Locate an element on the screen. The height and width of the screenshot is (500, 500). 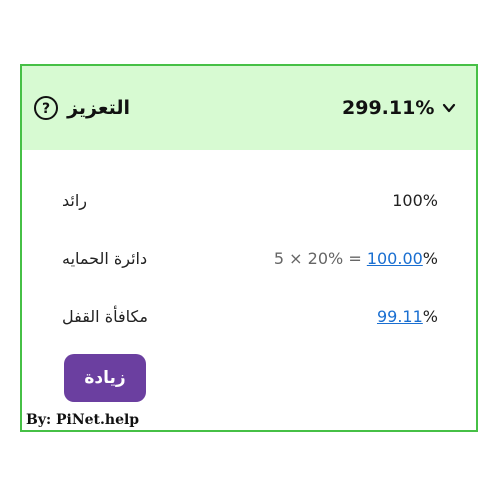
increase-button: زيادة is located at coordinates (105, 378).